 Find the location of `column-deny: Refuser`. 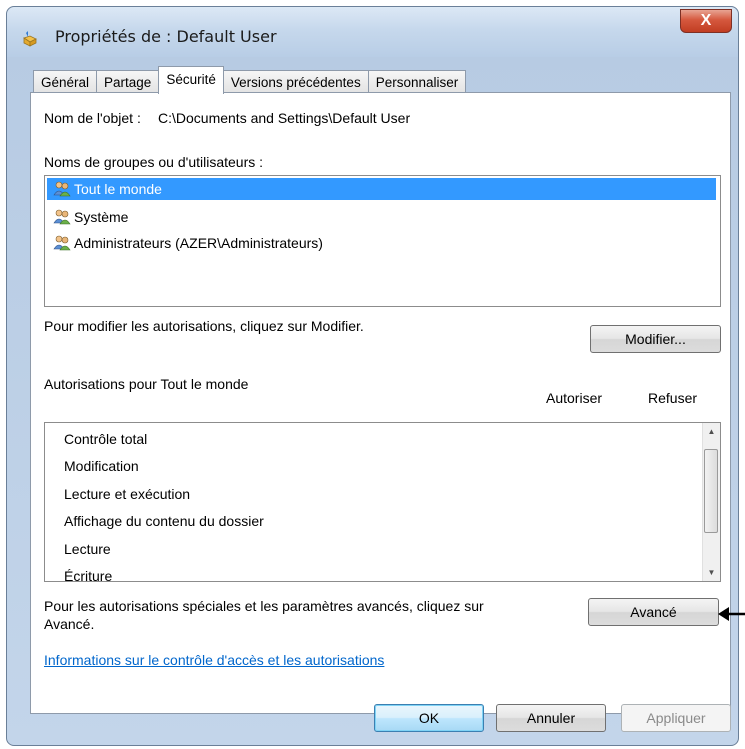

column-deny: Refuser is located at coordinates (673, 398).